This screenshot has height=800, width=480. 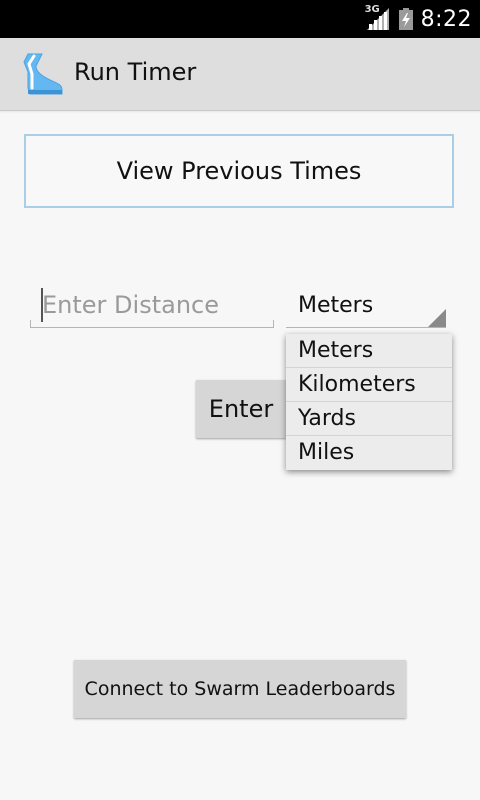 I want to click on unit-spinner: Meters, so click(x=366, y=306).